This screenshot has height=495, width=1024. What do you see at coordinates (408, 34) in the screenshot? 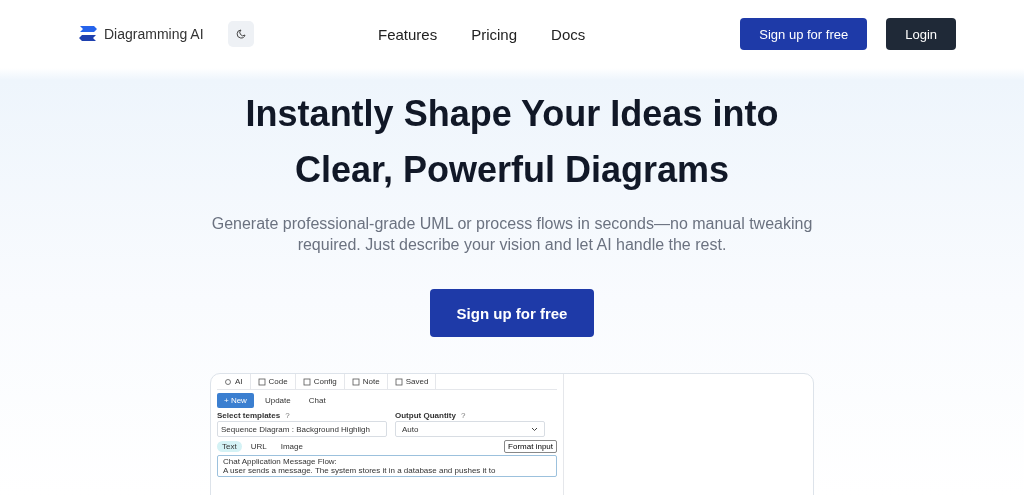
I see `nav-link: Features` at bounding box center [408, 34].